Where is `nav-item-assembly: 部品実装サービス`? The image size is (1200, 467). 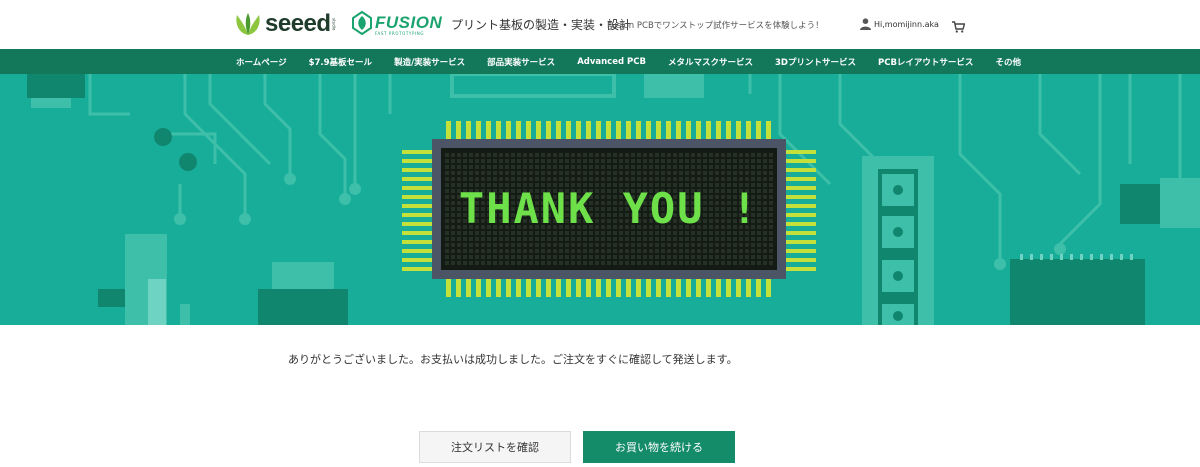
nav-item-assembly: 部品実装サービス is located at coordinates (521, 62).